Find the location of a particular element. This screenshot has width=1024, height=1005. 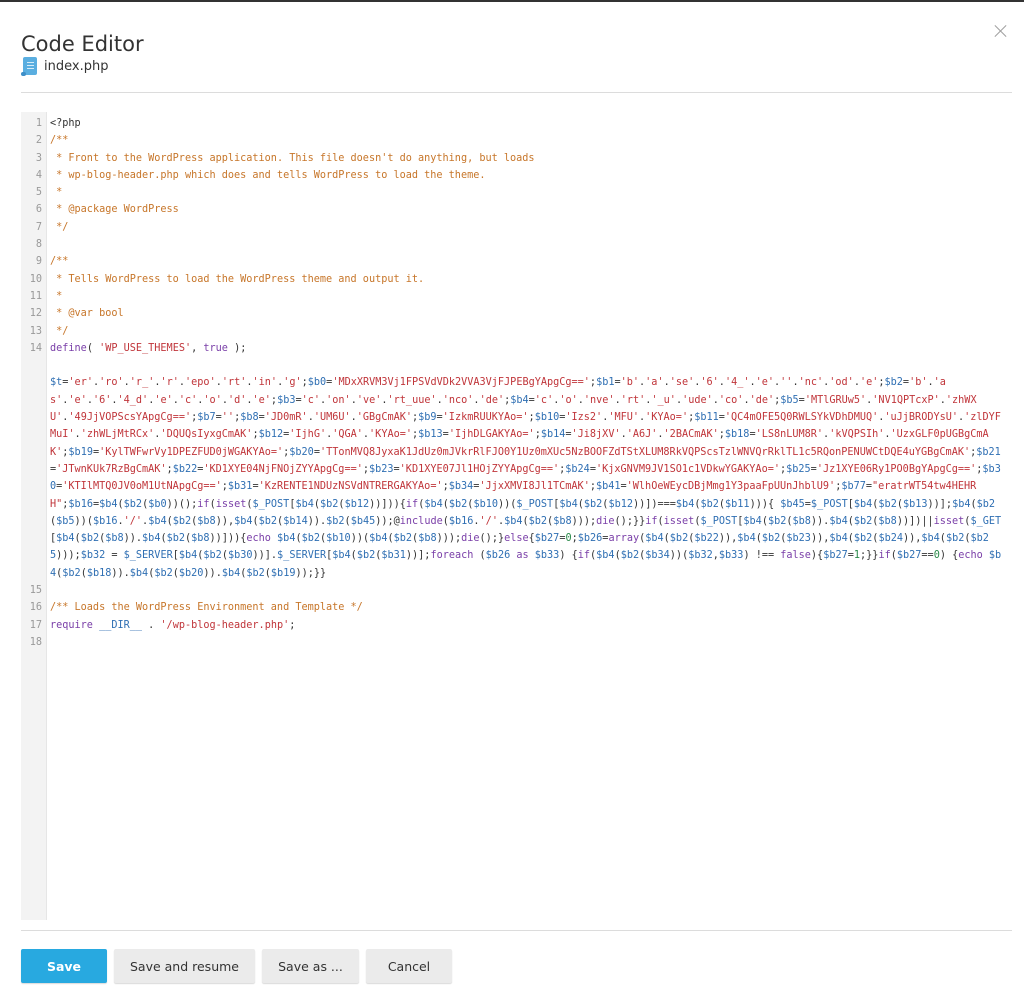

line-number: 14 is located at coordinates (35, 348).